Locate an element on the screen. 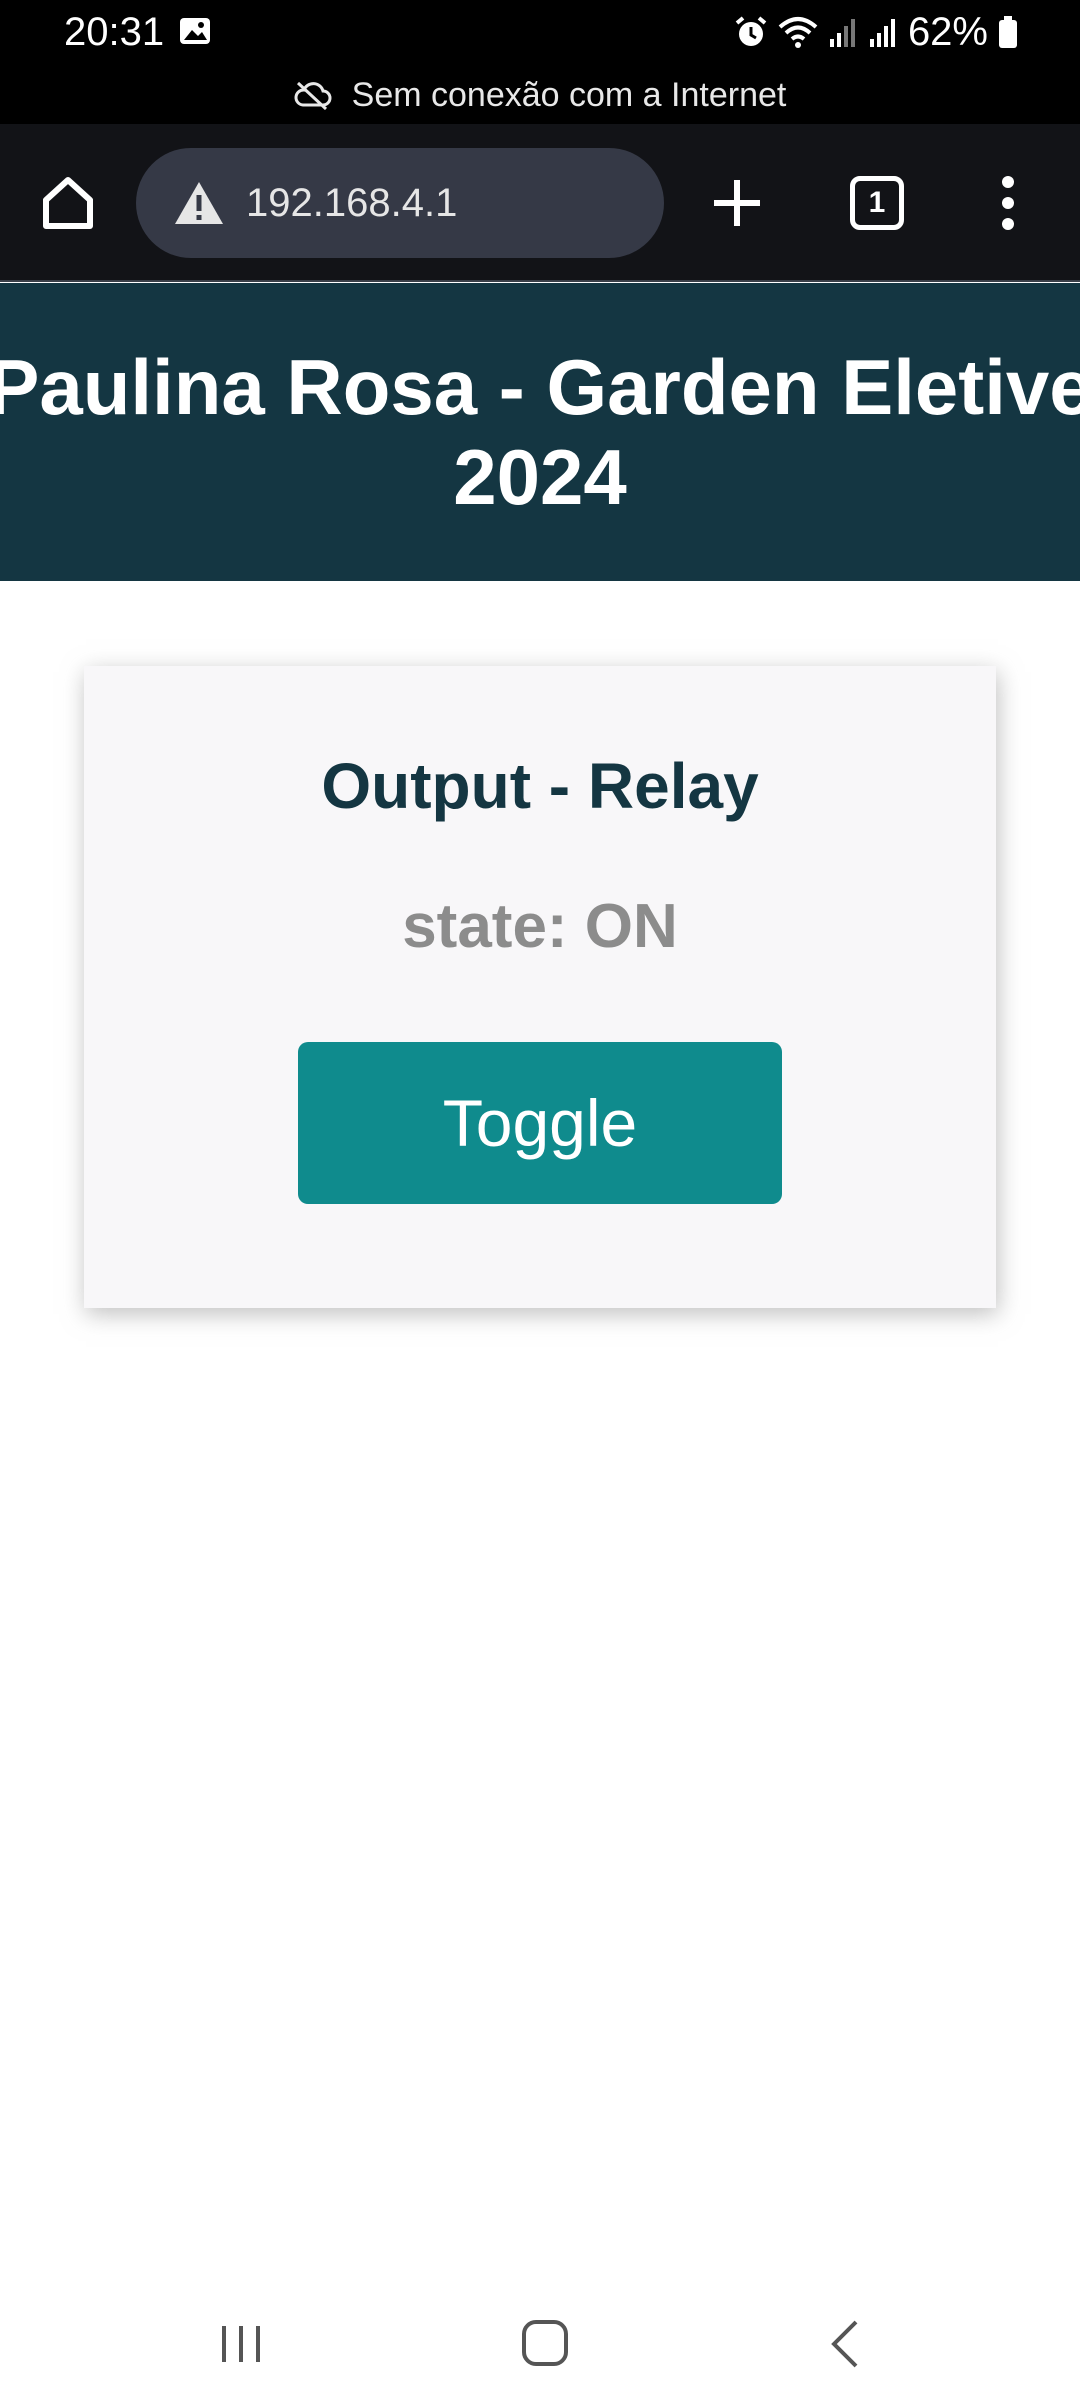 The width and height of the screenshot is (1080, 2408). tabs-icon: 1 is located at coordinates (877, 203).